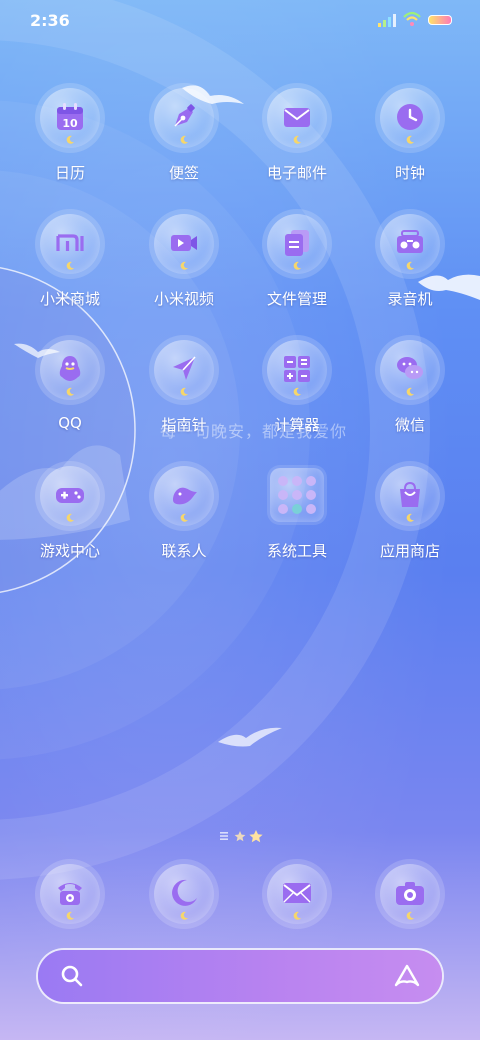 The width and height of the screenshot is (480, 1040). What do you see at coordinates (296, 173) in the screenshot?
I see `app-label: 电子邮件` at bounding box center [296, 173].